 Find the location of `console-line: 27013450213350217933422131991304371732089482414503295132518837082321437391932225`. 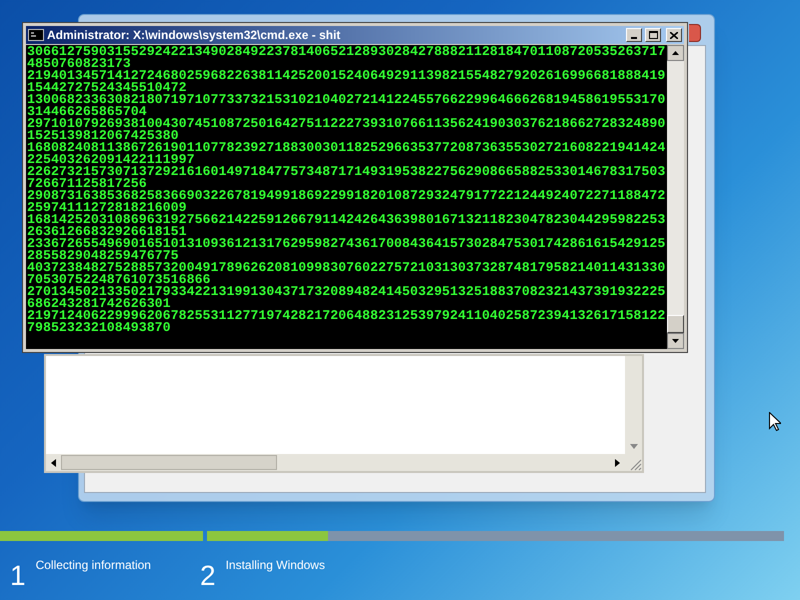

console-line: 27013450213350217933422131991304371732089482414503295132518837082321437391932225 is located at coordinates (346, 292).